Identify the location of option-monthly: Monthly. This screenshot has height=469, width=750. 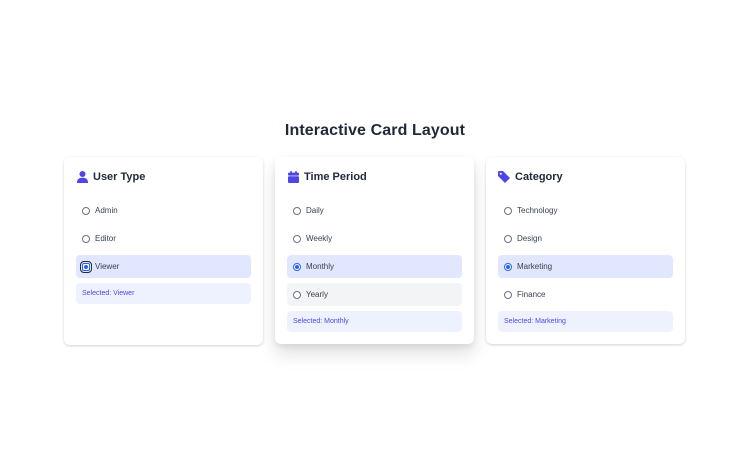
(374, 266).